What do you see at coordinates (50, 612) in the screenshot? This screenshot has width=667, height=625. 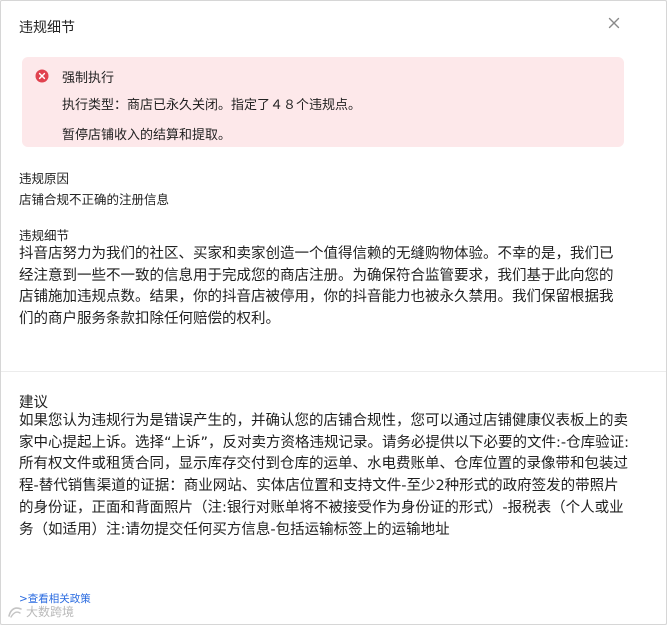 I see `watermark-text: 大数跨境` at bounding box center [50, 612].